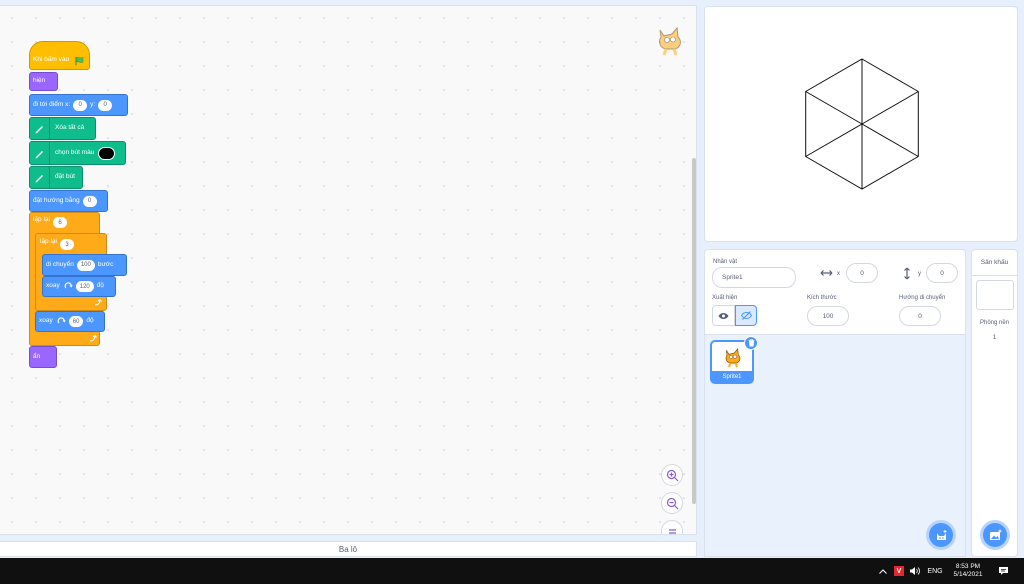 This screenshot has height=584, width=1024. Describe the element at coordinates (754, 277) in the screenshot. I see `sprite-name-input: Sprite1` at that location.